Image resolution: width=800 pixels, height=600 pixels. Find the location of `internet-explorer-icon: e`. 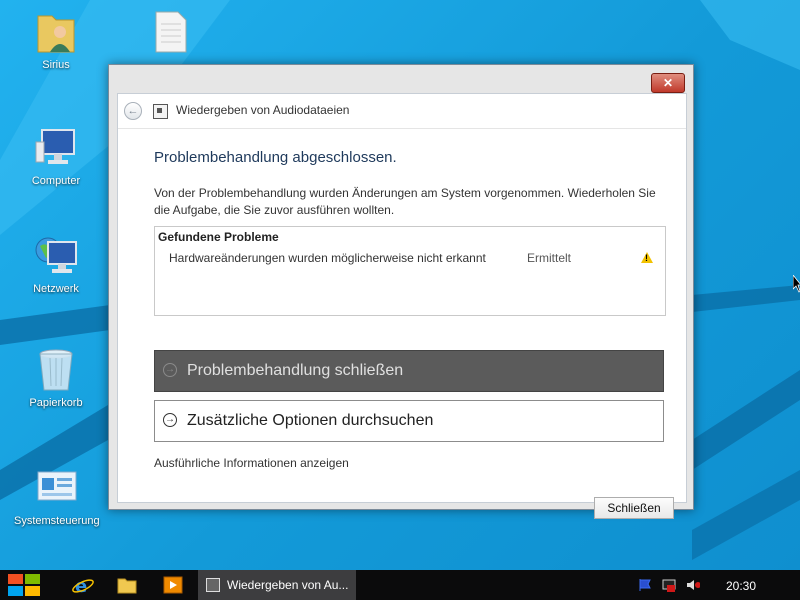

internet-explorer-icon: e is located at coordinates (83, 585).